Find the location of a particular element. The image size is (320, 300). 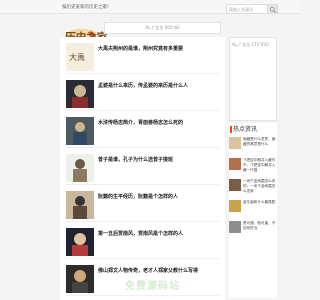

article-title: 孟婆是什么来历，传孟婆的来历是什么人 is located at coordinates (158, 85).